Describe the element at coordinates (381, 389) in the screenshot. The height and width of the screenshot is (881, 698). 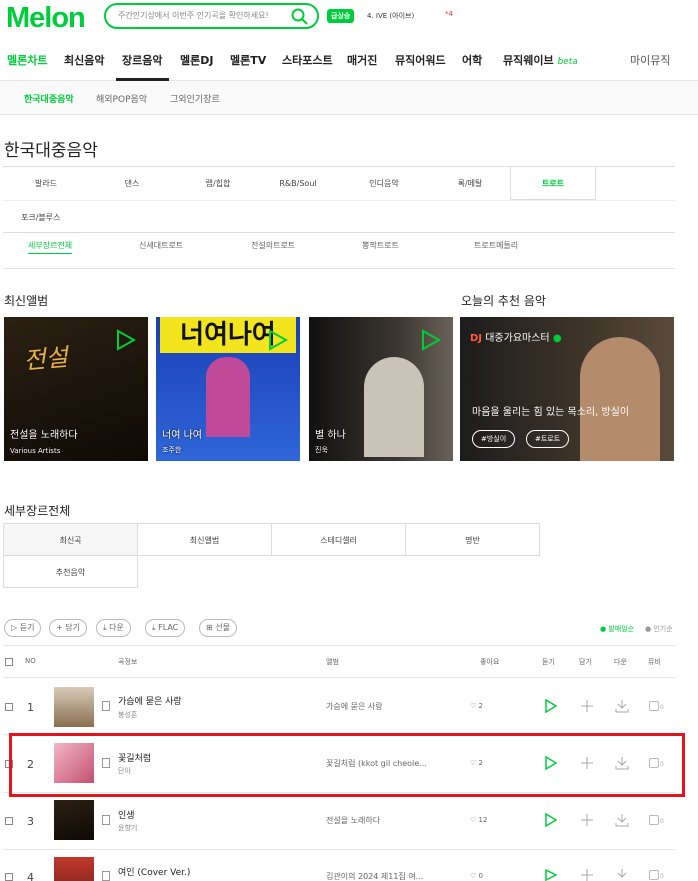
I see `album-card: 별 하나 진욱` at that location.